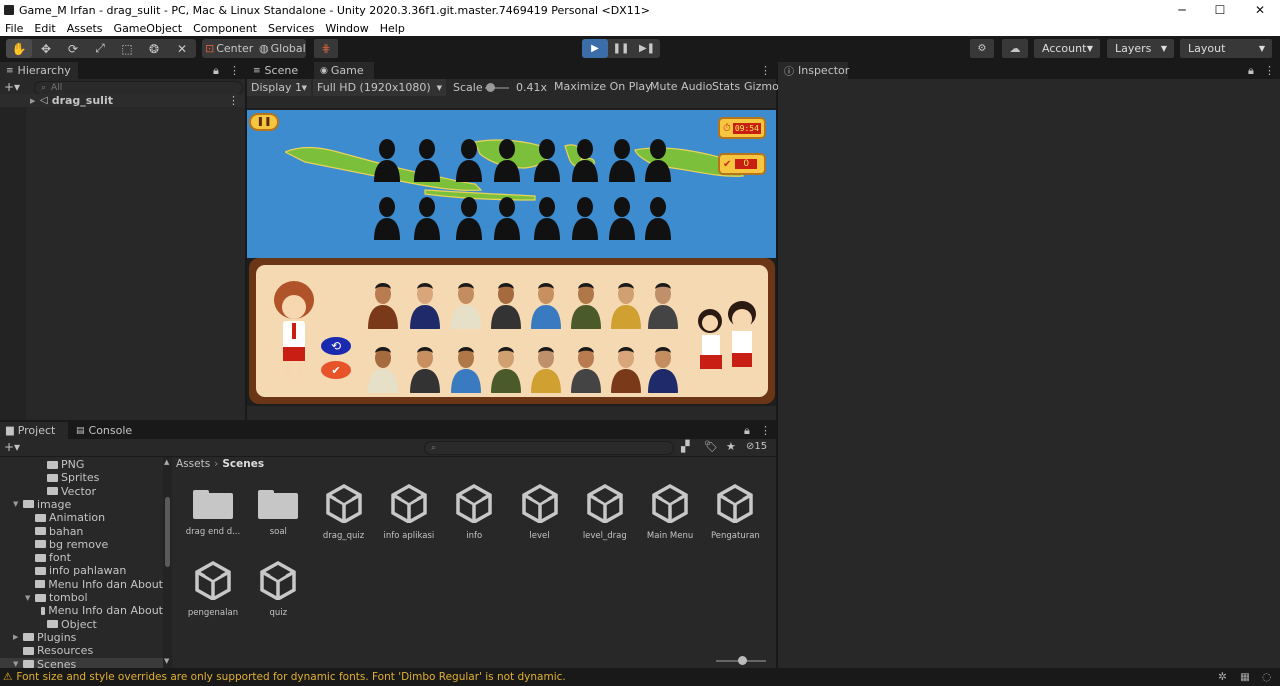  I want to click on tree-item: bg remove, so click(81, 544).